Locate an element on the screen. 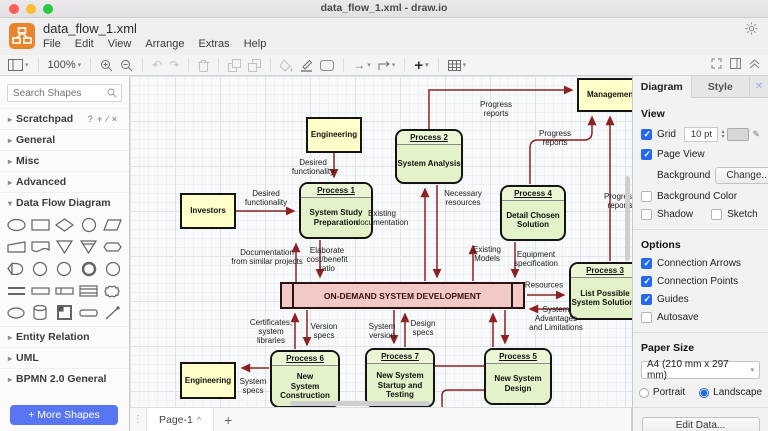 The width and height of the screenshot is (768, 431). sketch-checkbox is located at coordinates (717, 214).